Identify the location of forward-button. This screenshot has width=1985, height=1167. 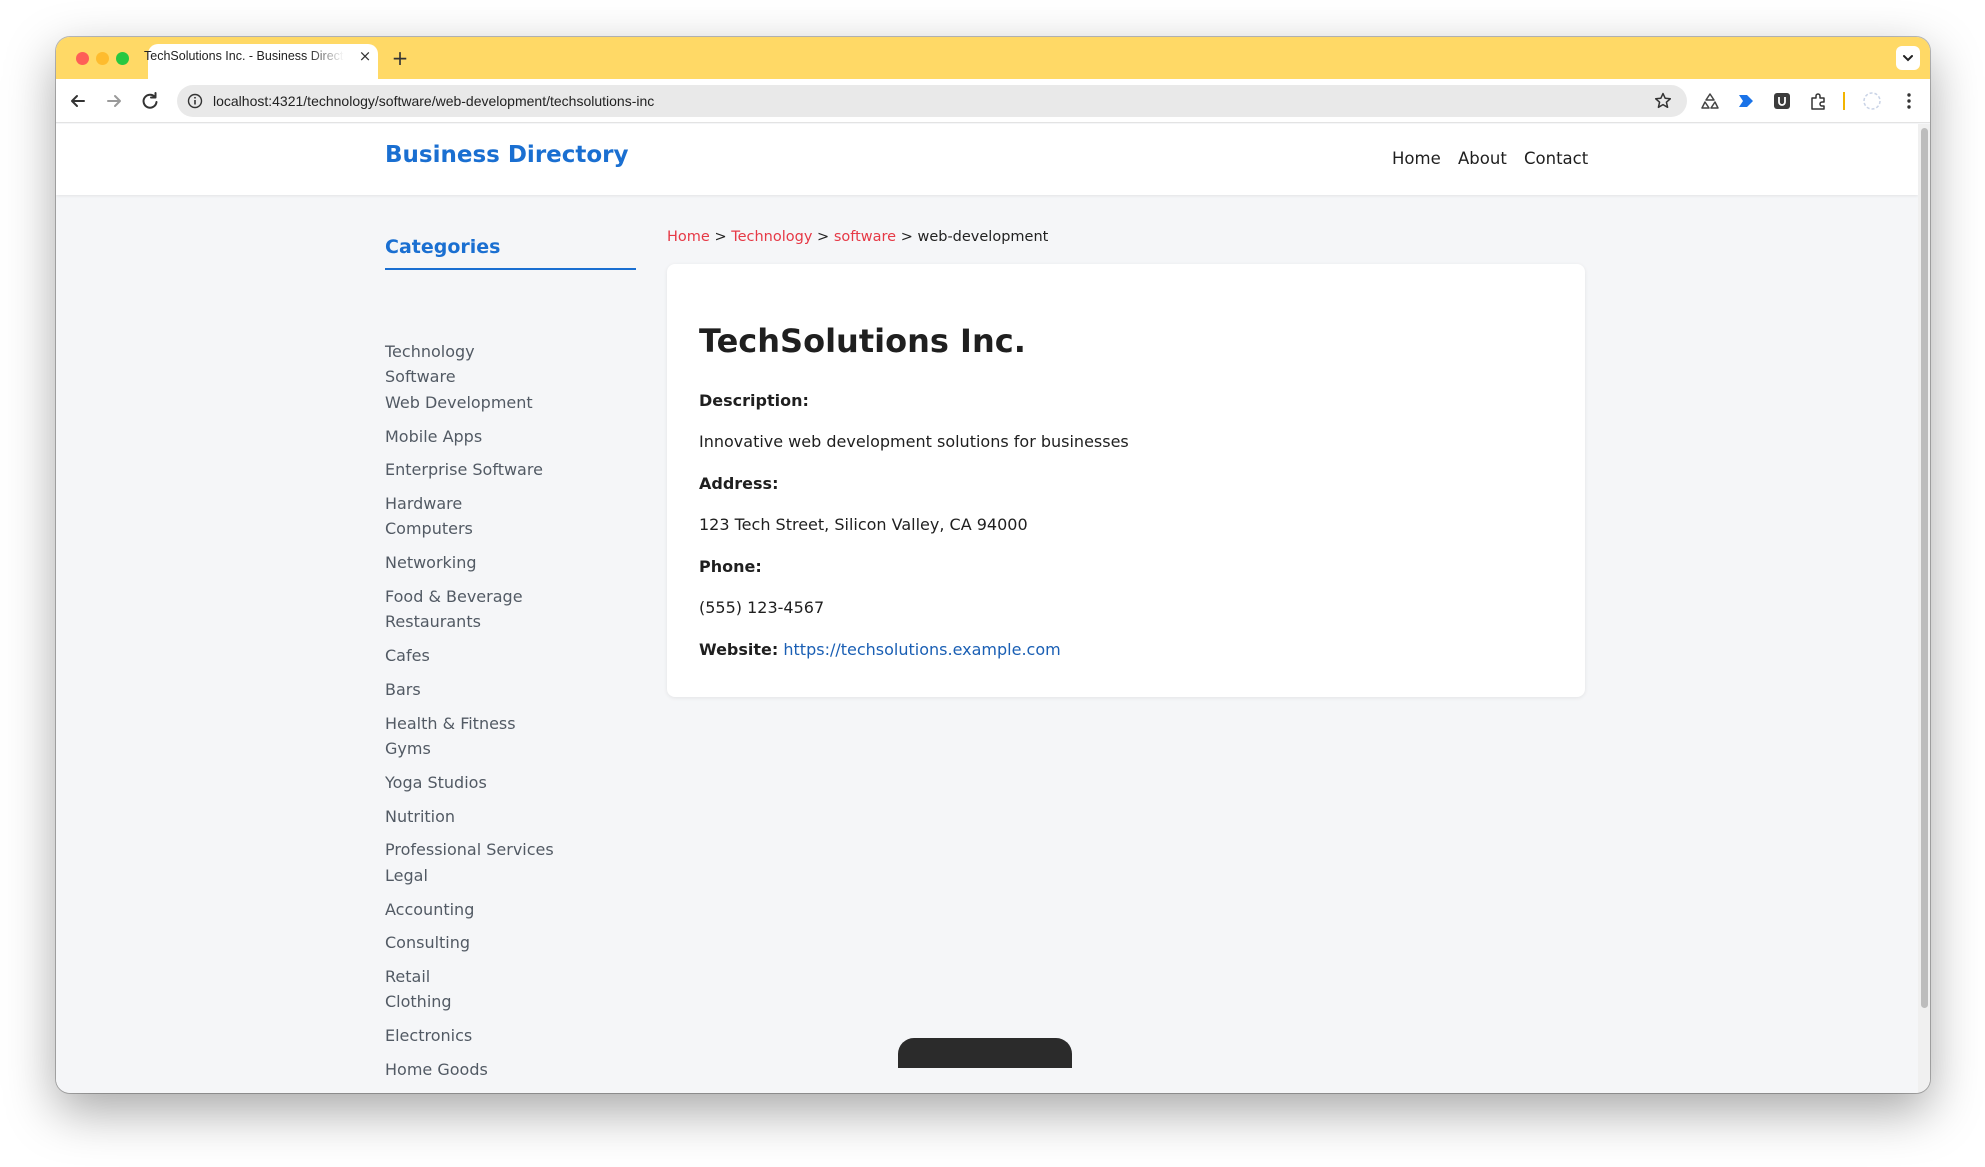
(114, 101).